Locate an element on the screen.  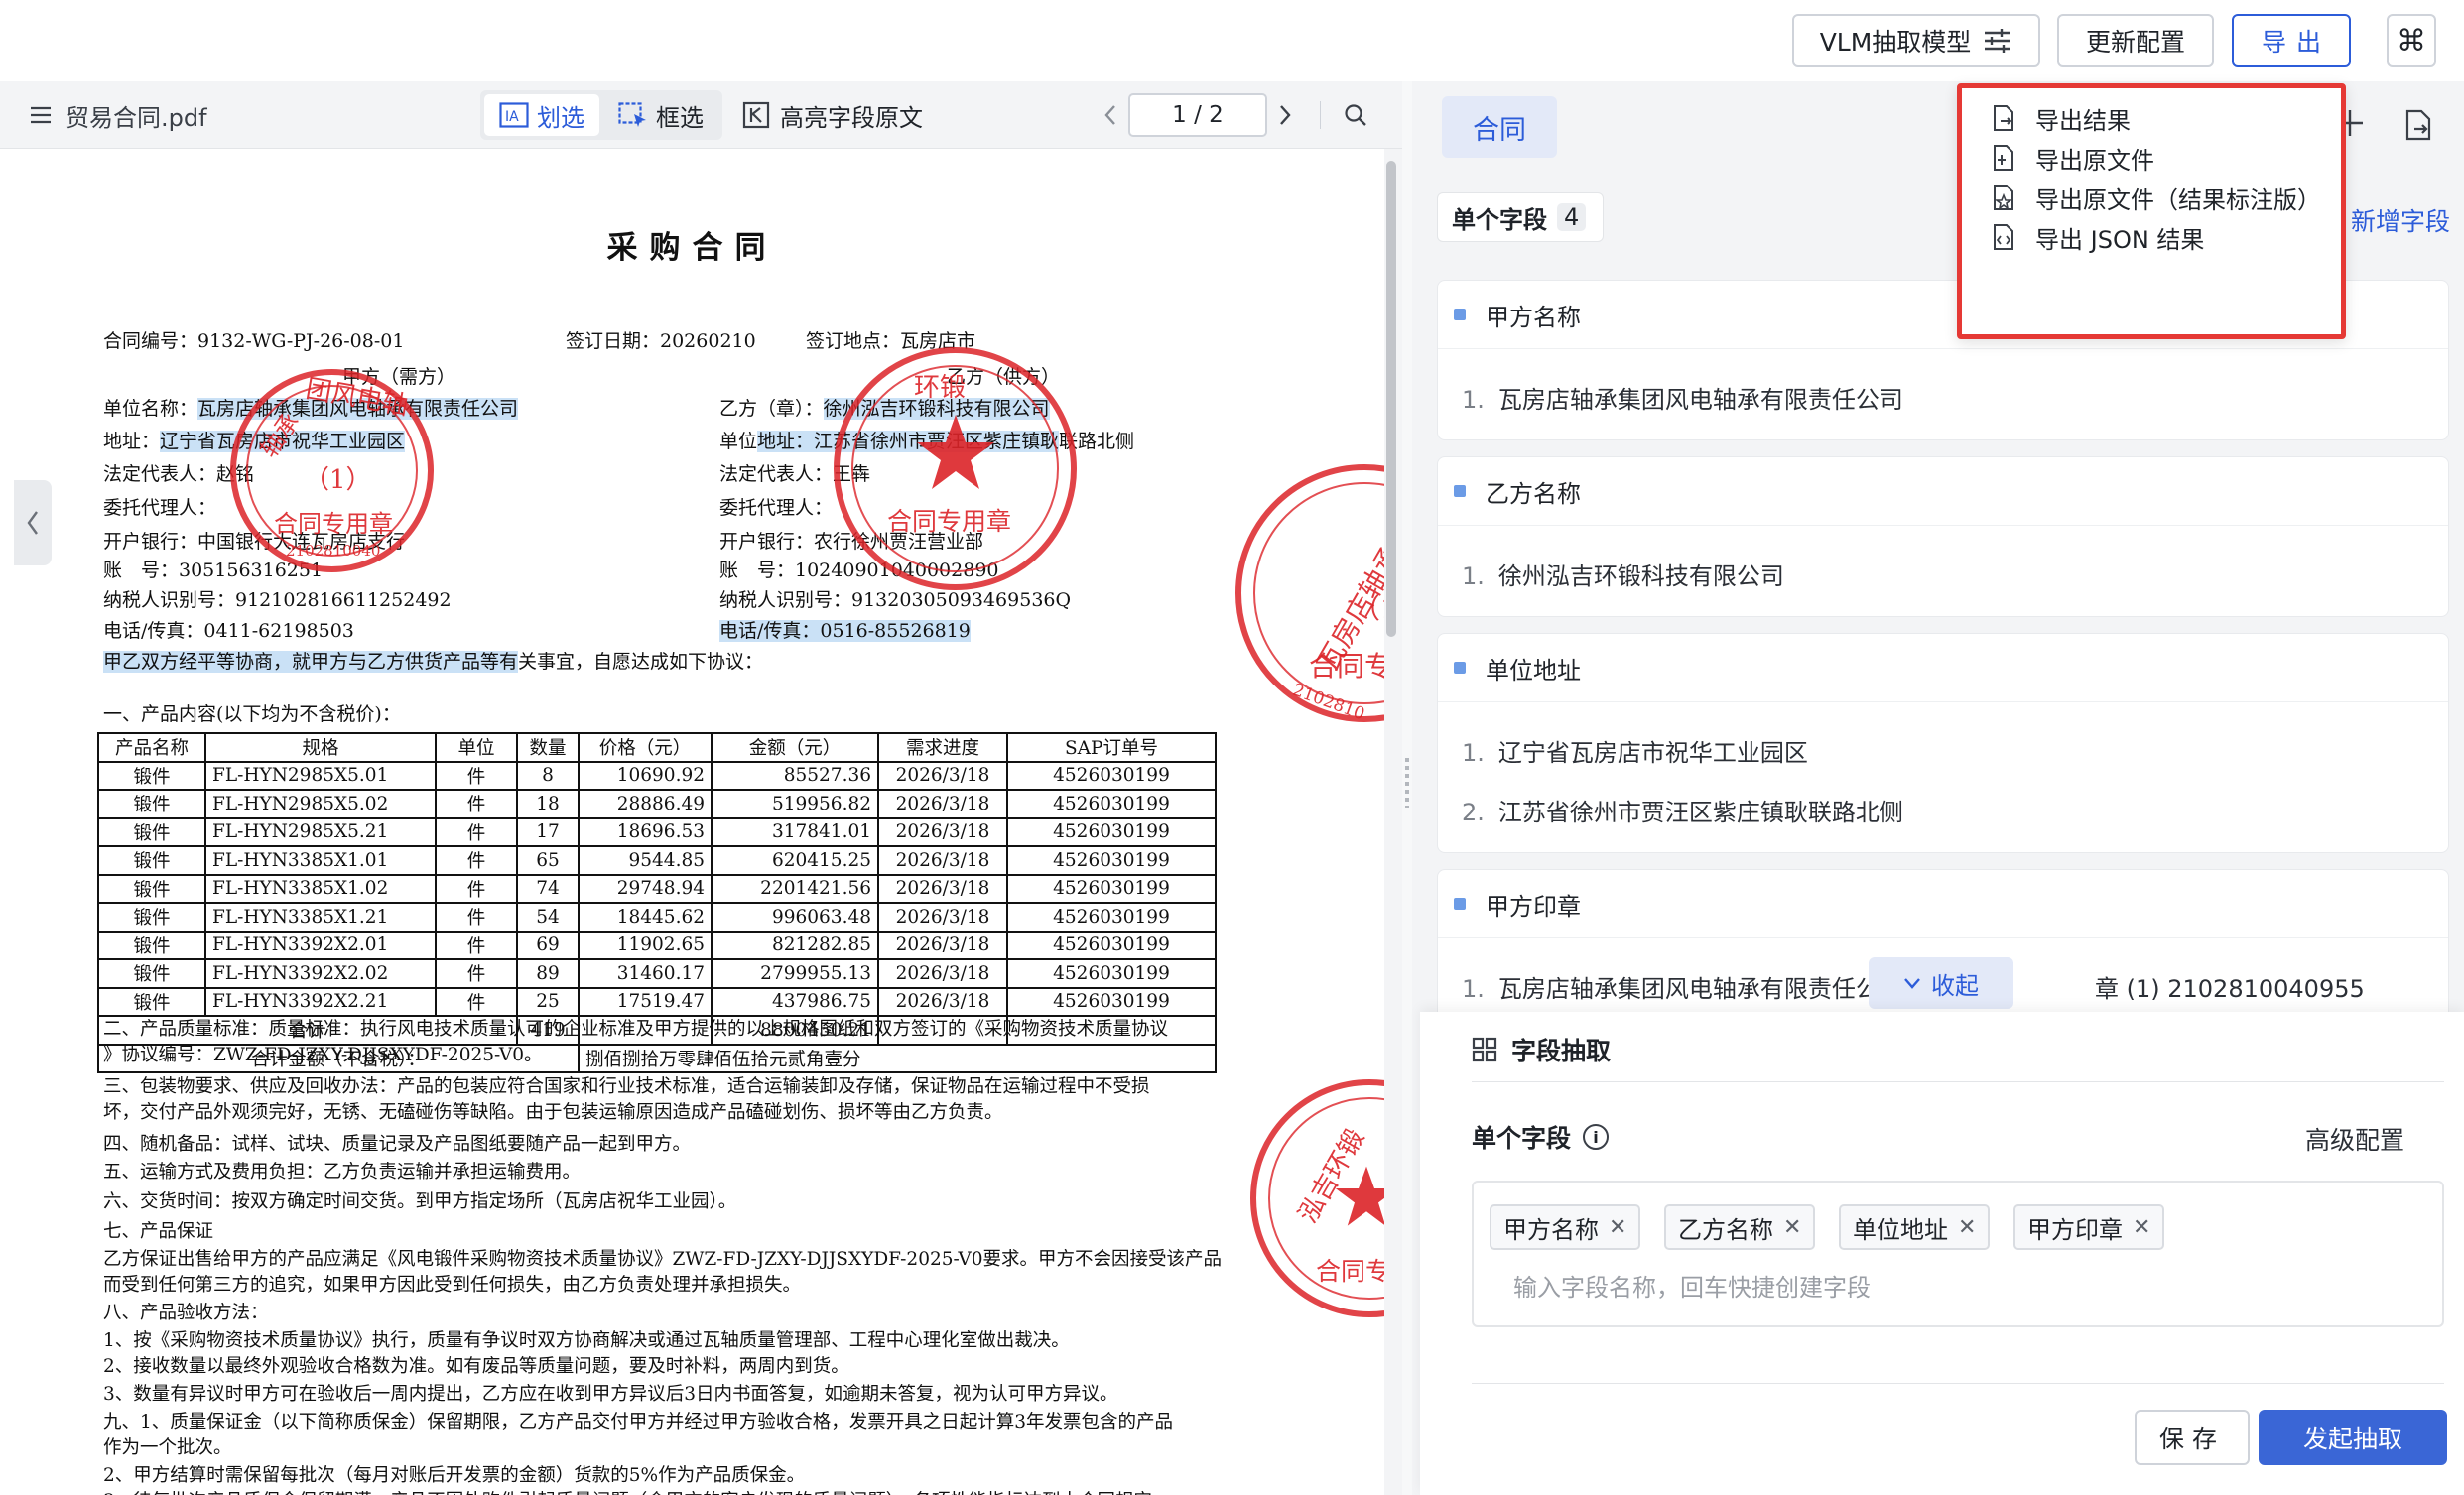
vlm-model-label: VLM抽取模型 is located at coordinates (1895, 42).